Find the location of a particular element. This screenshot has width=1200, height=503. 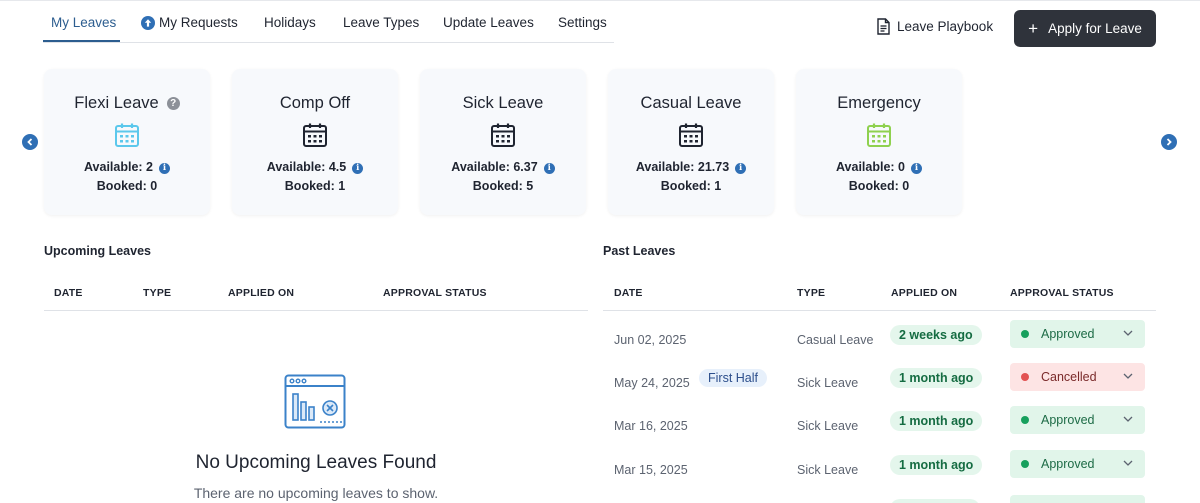

row-date: Mar 16, 2025 is located at coordinates (651, 426).